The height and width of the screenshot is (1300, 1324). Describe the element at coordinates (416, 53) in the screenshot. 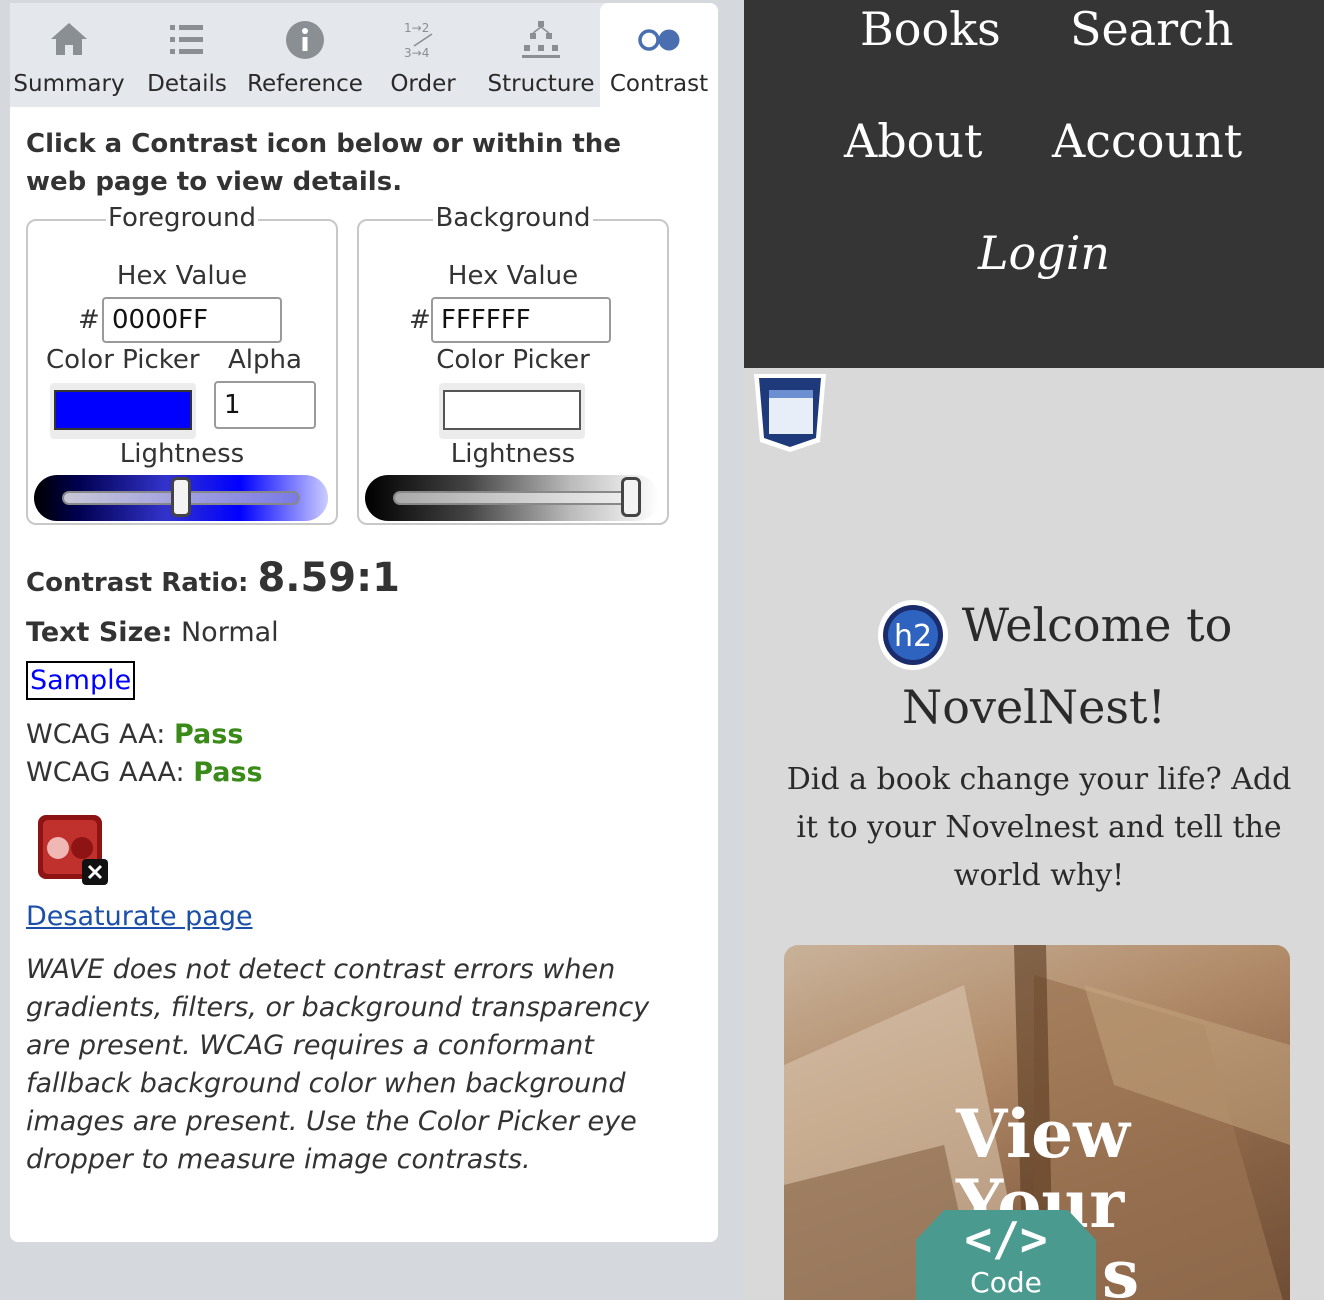

I see `svg-text: 3→4` at that location.